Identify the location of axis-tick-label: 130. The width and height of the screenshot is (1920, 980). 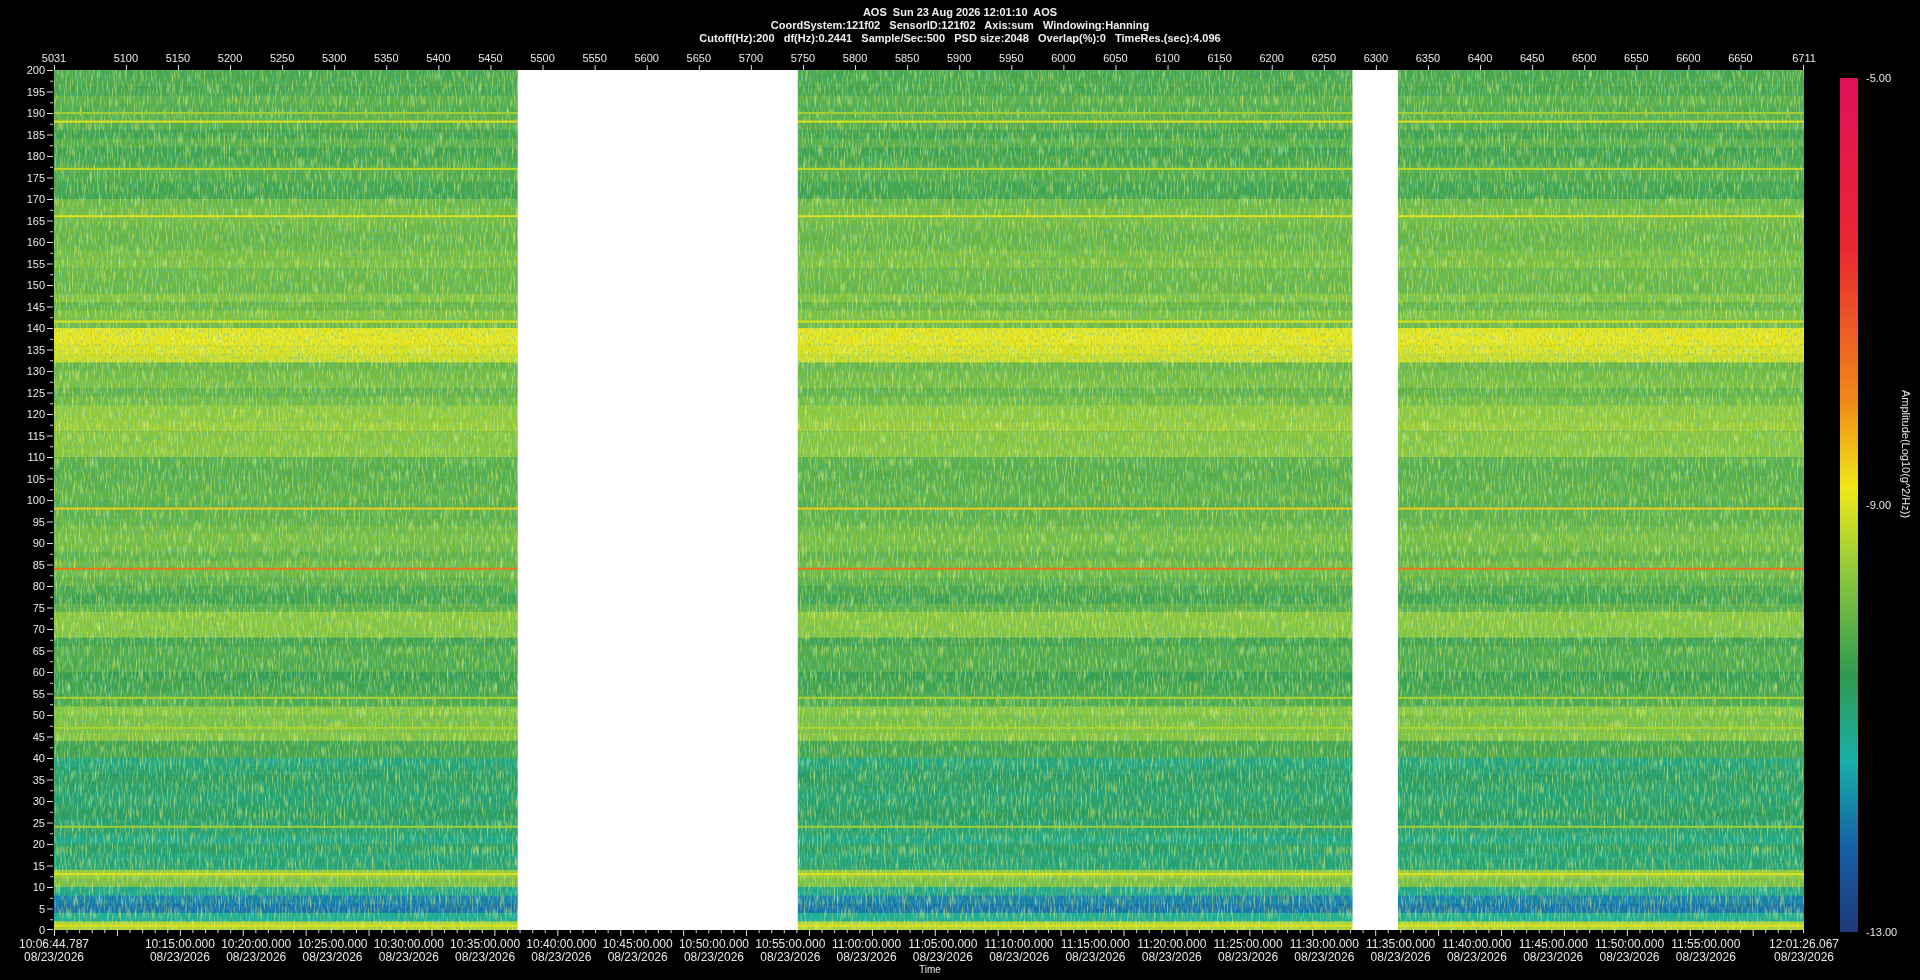
(35, 371).